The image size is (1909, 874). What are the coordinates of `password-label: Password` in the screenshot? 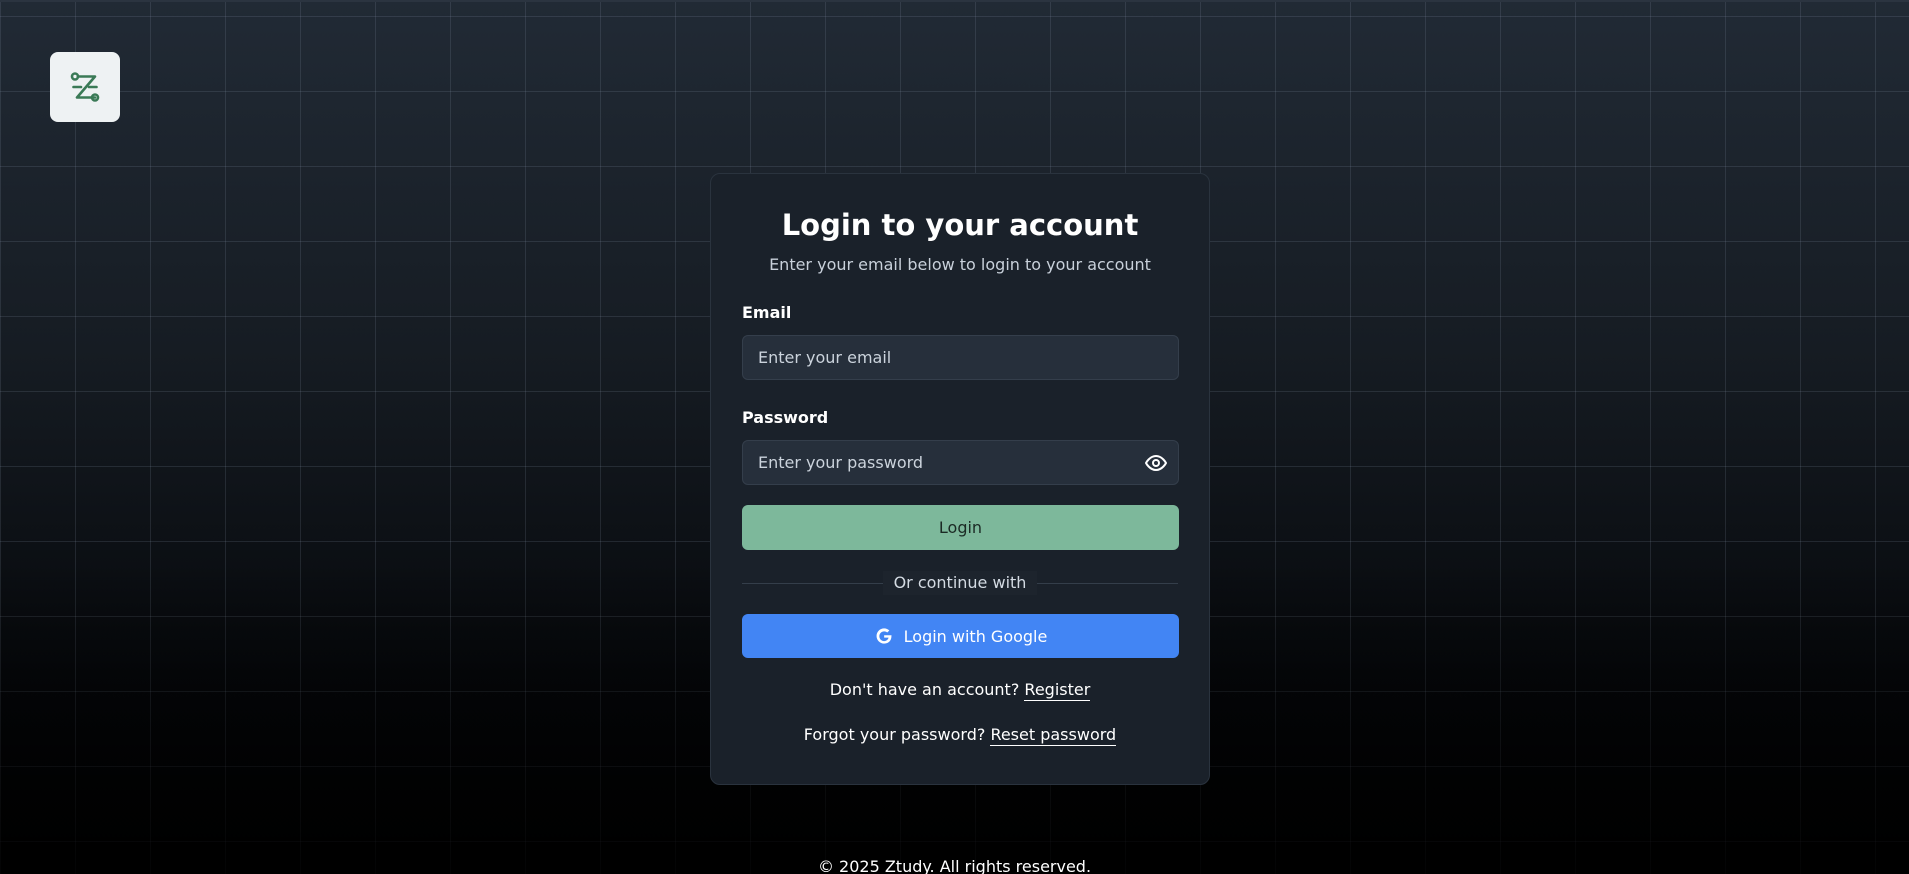 It's located at (785, 417).